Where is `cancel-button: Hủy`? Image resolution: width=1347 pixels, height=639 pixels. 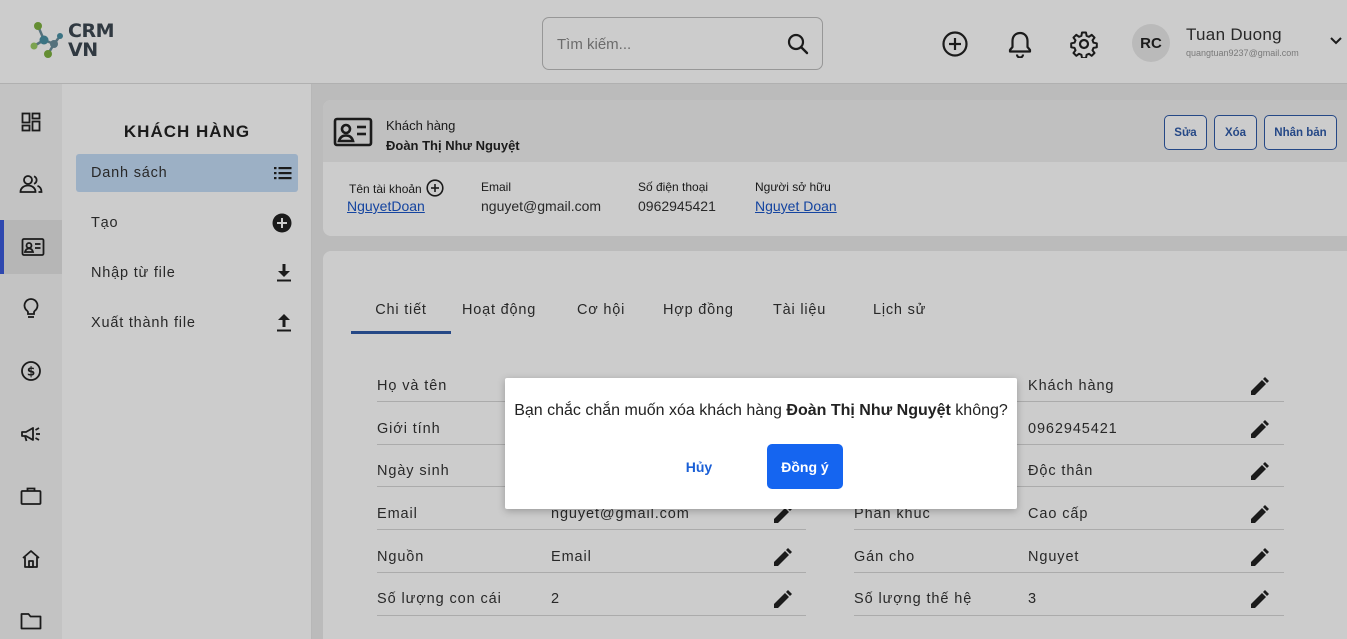
cancel-button: Hủy is located at coordinates (699, 466).